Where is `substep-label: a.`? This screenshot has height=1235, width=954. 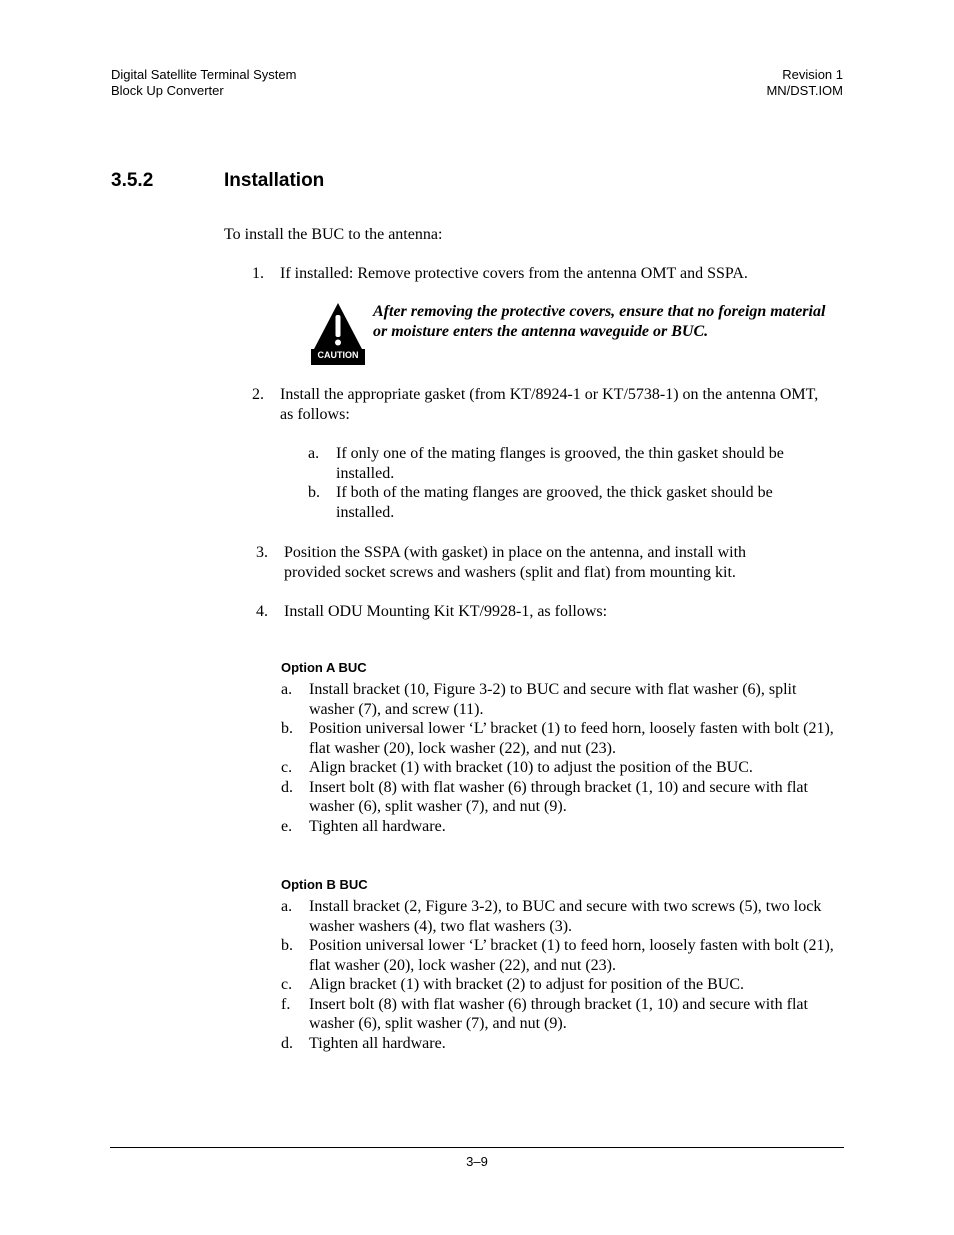
substep-label: a. is located at coordinates (314, 453).